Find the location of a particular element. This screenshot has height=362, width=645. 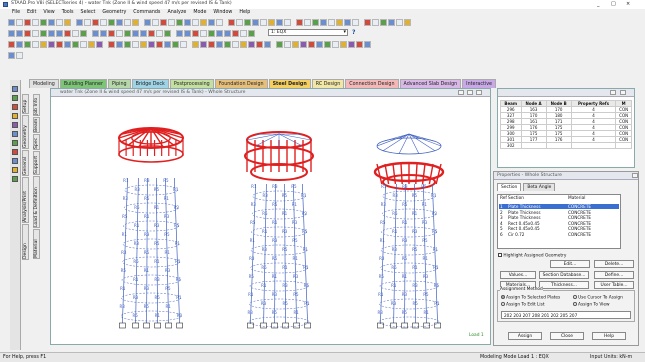

list-item: 1 Plate Thickness CONCRETE is located at coordinates (559, 206).